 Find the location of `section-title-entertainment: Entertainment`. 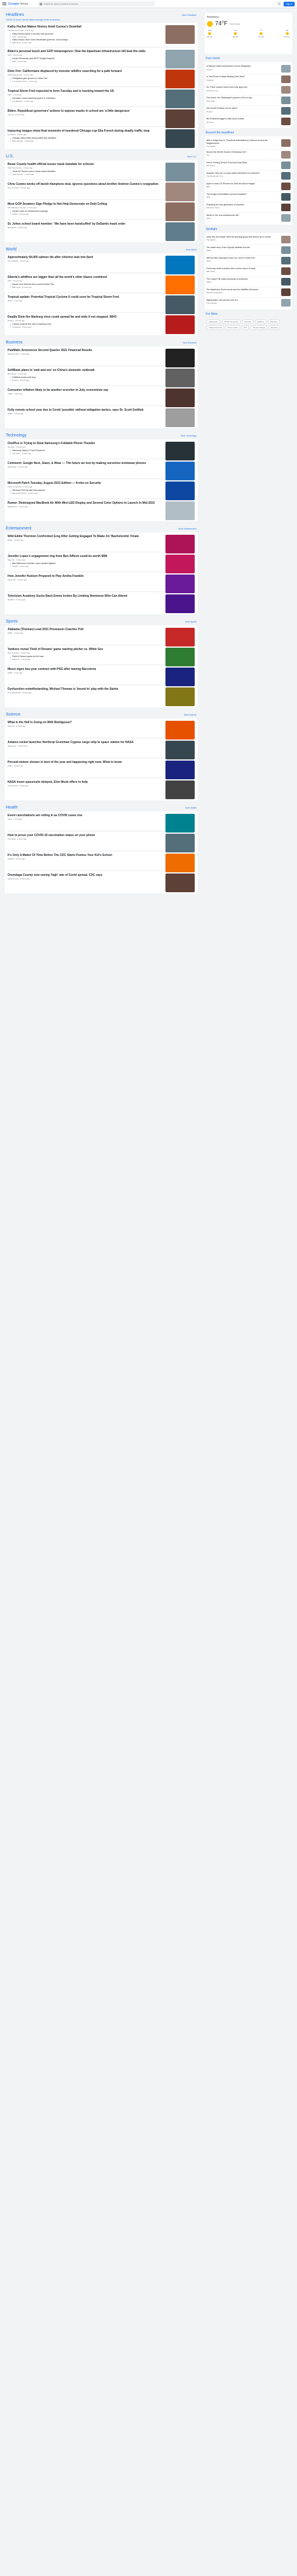

section-title-entertainment: Entertainment is located at coordinates (19, 529).